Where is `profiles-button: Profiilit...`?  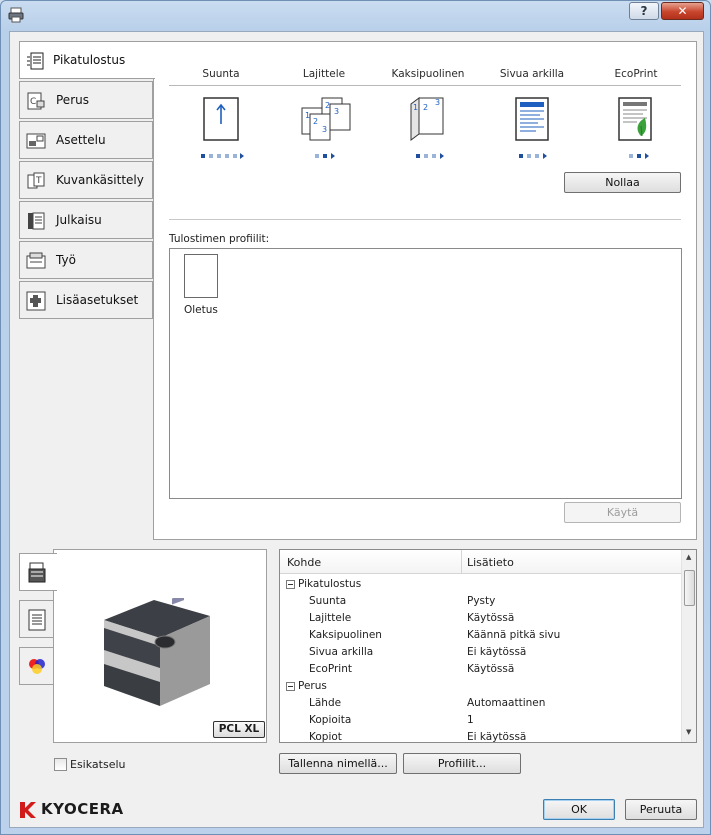 profiles-button: Profiilit... is located at coordinates (462, 763).